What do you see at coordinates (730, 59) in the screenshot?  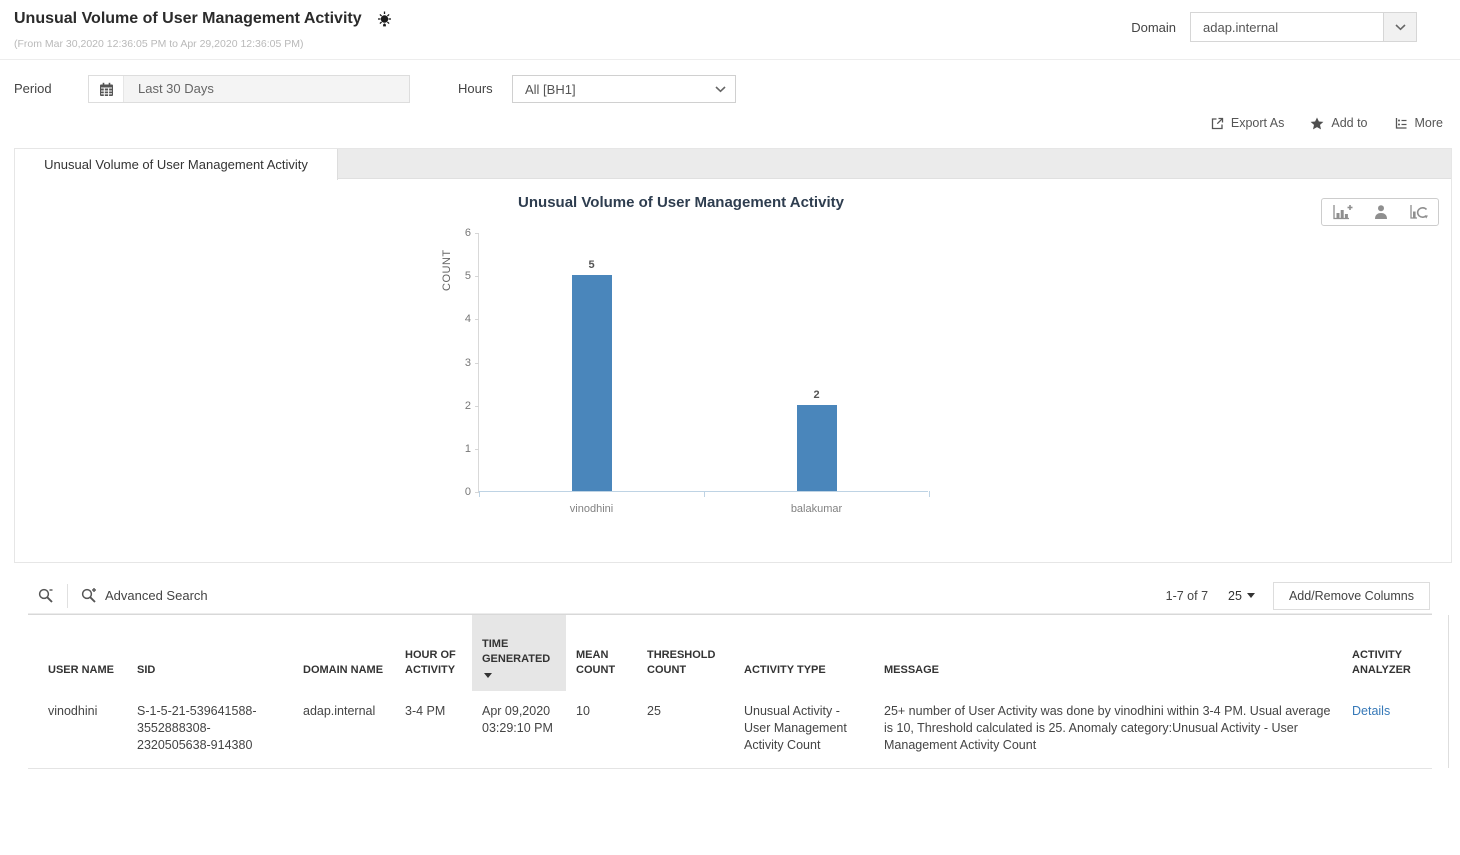 I see `header-divider` at bounding box center [730, 59].